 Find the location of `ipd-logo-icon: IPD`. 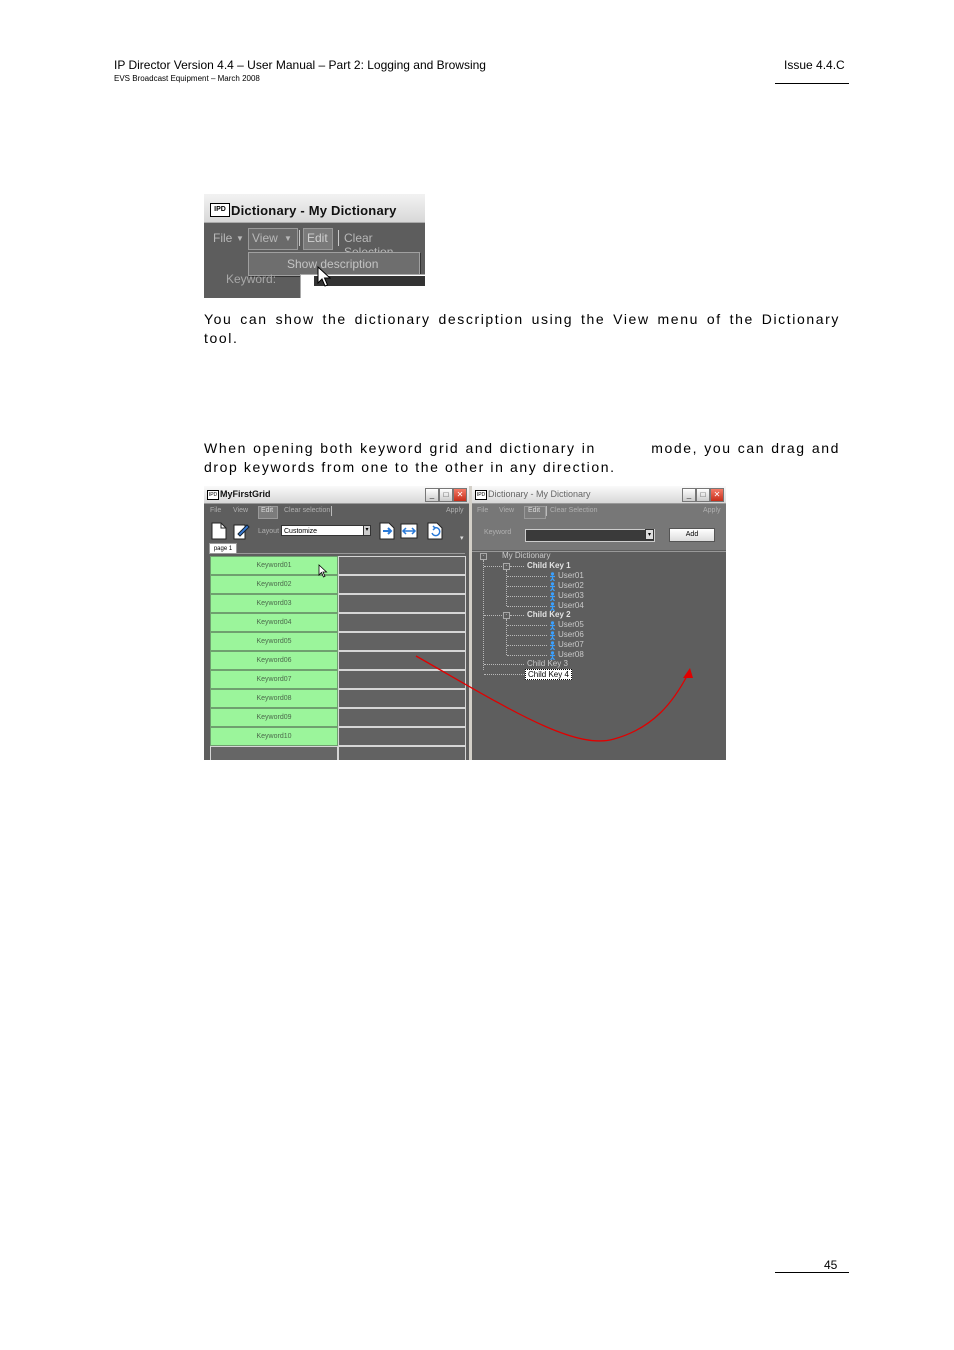

ipd-logo-icon: IPD is located at coordinates (220, 210).